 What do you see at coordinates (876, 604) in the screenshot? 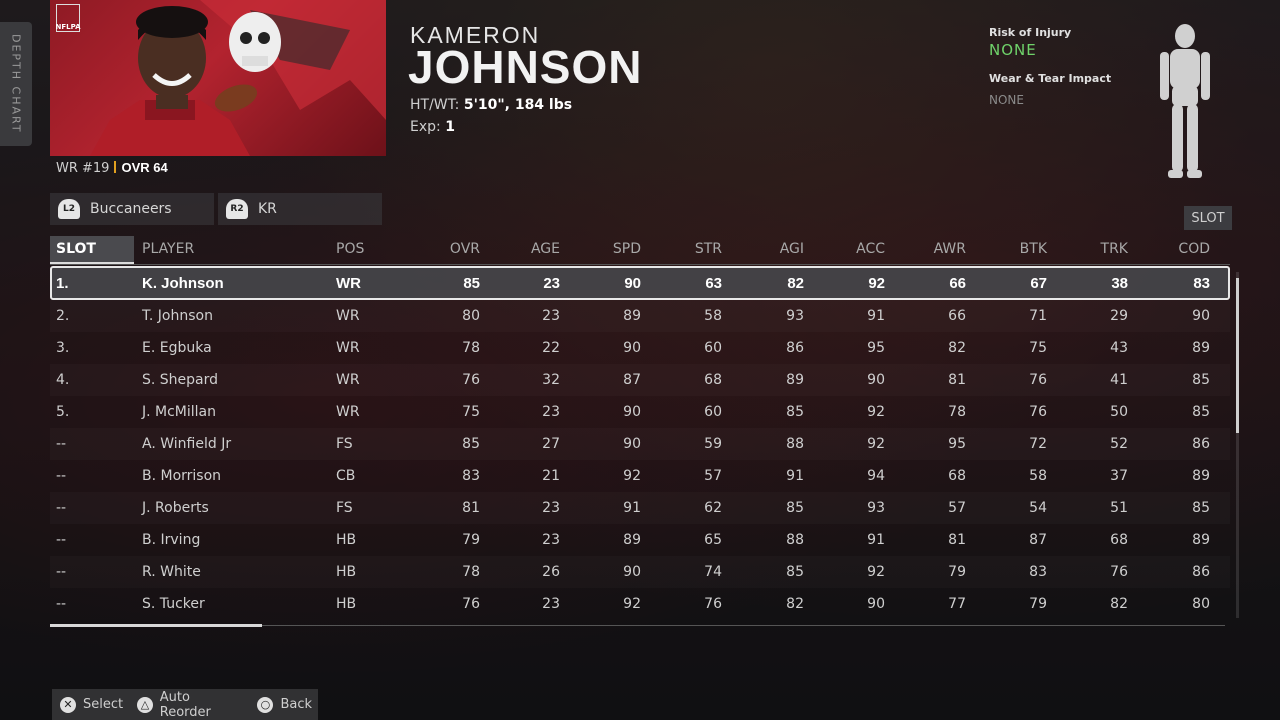
I see `cell-acc: 90` at bounding box center [876, 604].